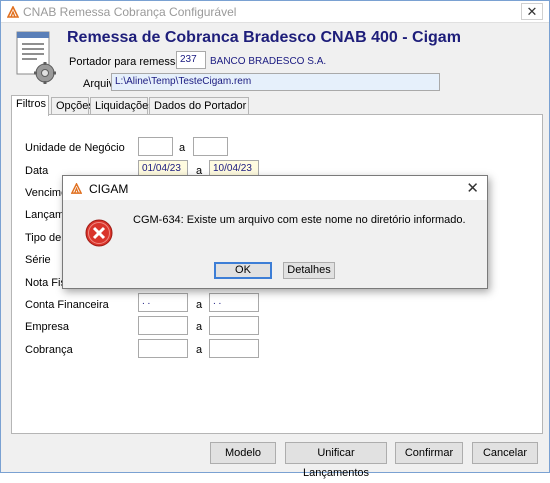 This screenshot has height=483, width=550. Describe the element at coordinates (75, 148) in the screenshot. I see `unidade-label: Unidade de Negócio` at that location.